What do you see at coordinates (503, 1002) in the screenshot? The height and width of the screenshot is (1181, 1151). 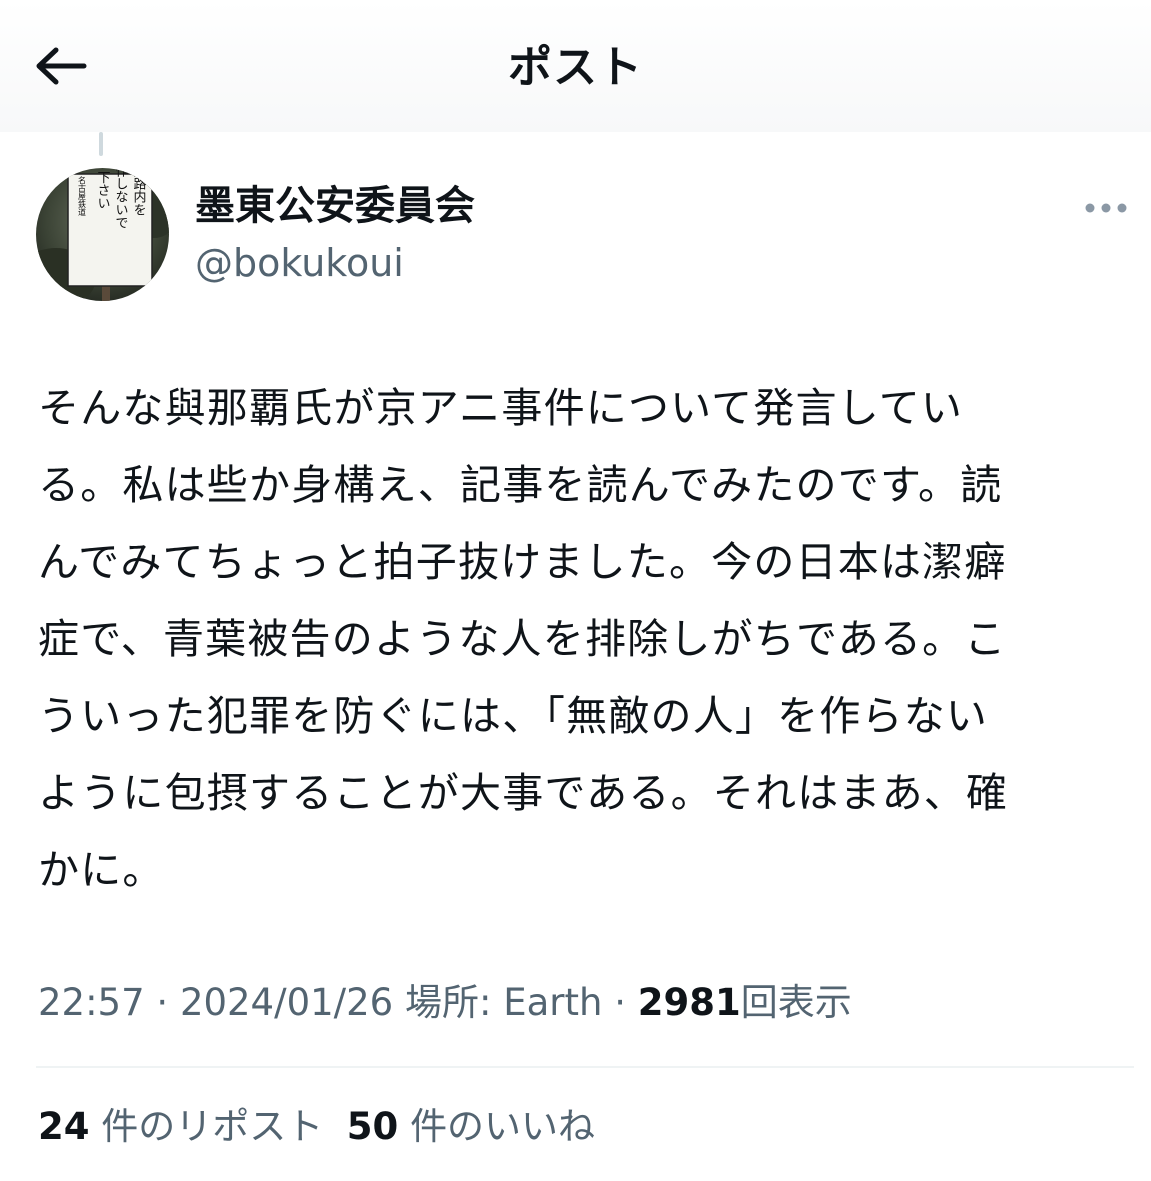 I see `tweet-location: 場所: Earth` at bounding box center [503, 1002].